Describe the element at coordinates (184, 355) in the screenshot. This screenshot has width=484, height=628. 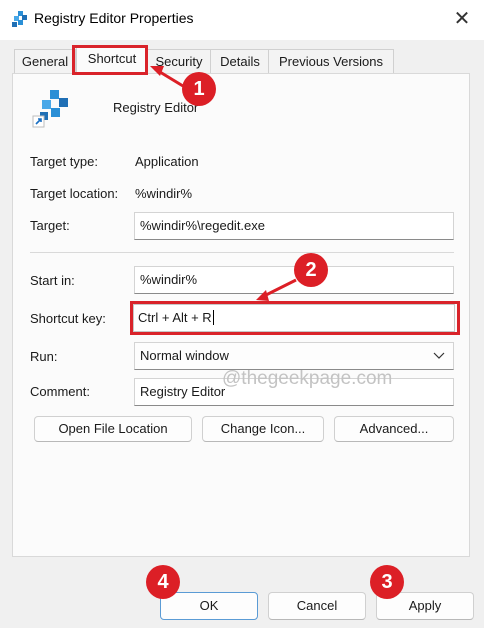
I see `run-select-value: Normal window` at that location.